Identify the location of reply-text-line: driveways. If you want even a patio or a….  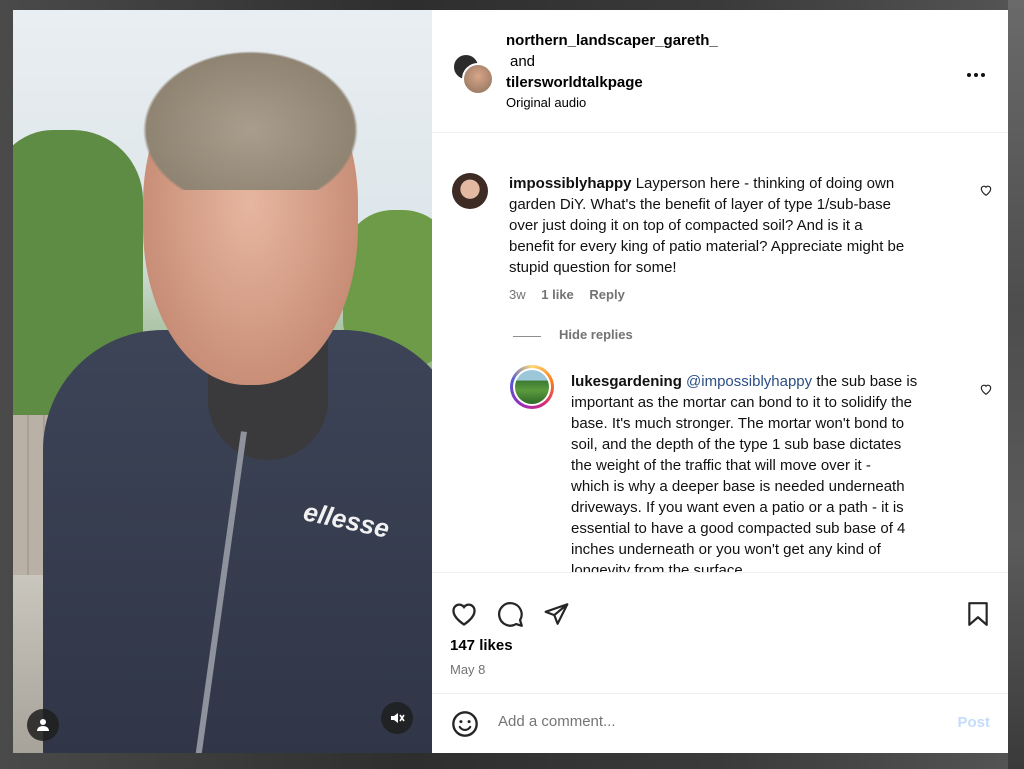
(737, 507).